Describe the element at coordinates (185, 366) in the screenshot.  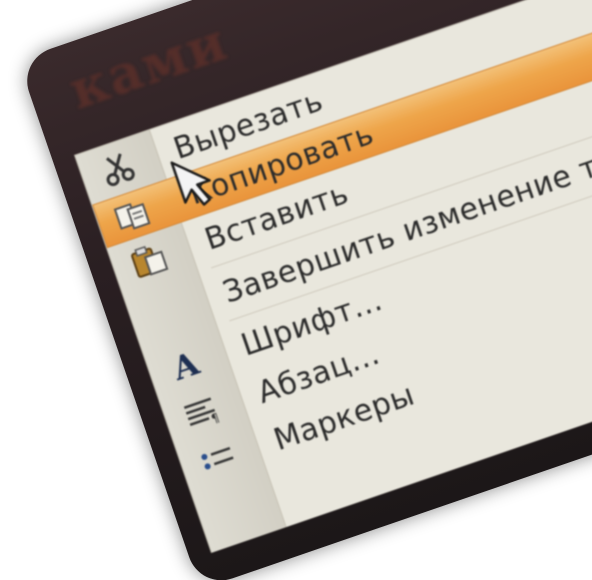
I see `font-icon: A` at that location.